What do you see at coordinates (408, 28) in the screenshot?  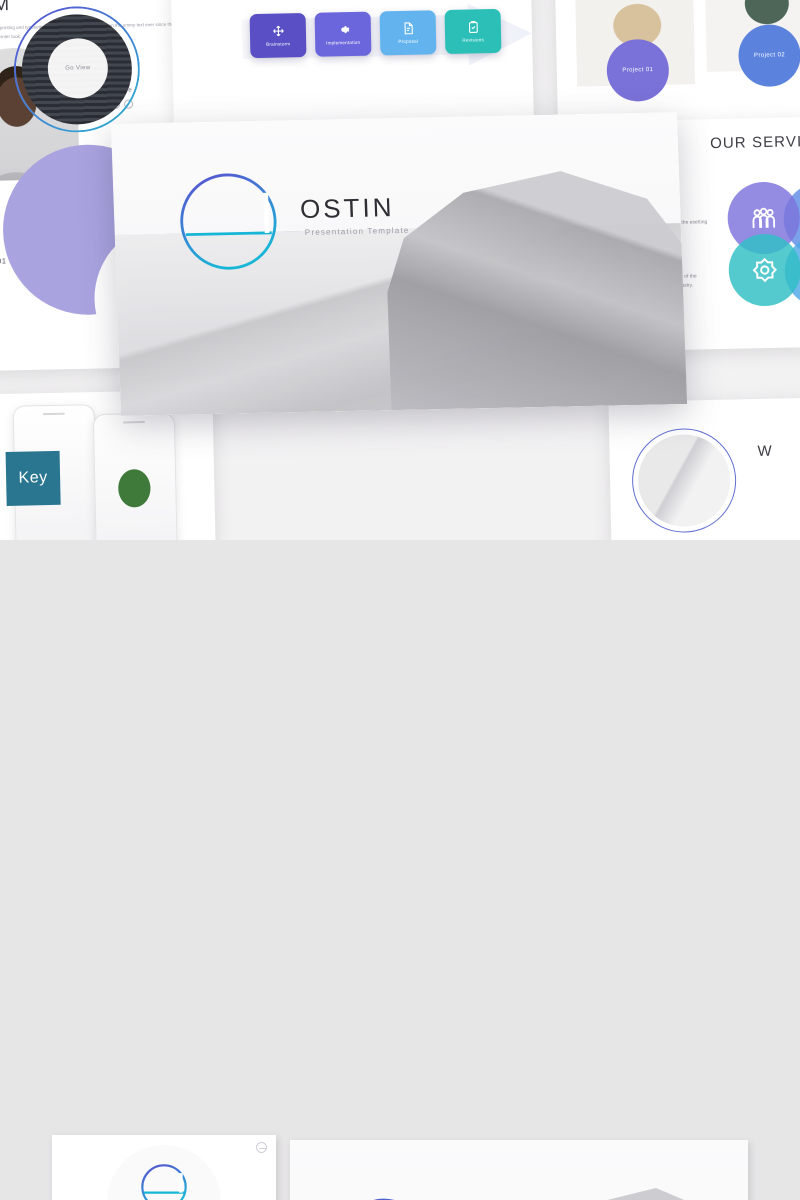 I see `document-icon` at bounding box center [408, 28].